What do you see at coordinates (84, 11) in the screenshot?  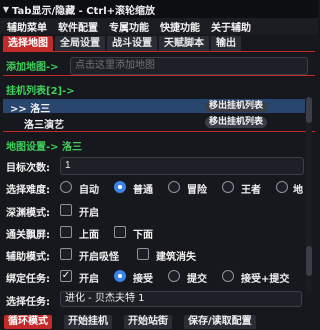 I see `window-title: Tab显示/隐藏 - Ctrl+滚轮缩放` at bounding box center [84, 11].